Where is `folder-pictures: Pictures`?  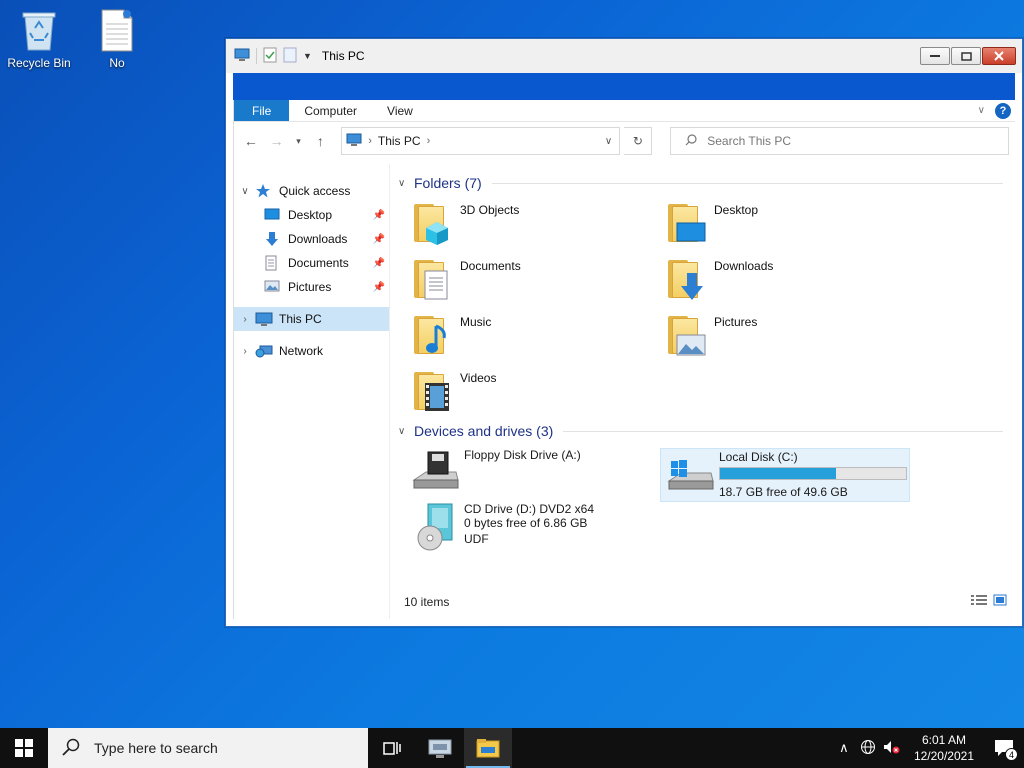
folder-pictures: Pictures is located at coordinates (793, 336).